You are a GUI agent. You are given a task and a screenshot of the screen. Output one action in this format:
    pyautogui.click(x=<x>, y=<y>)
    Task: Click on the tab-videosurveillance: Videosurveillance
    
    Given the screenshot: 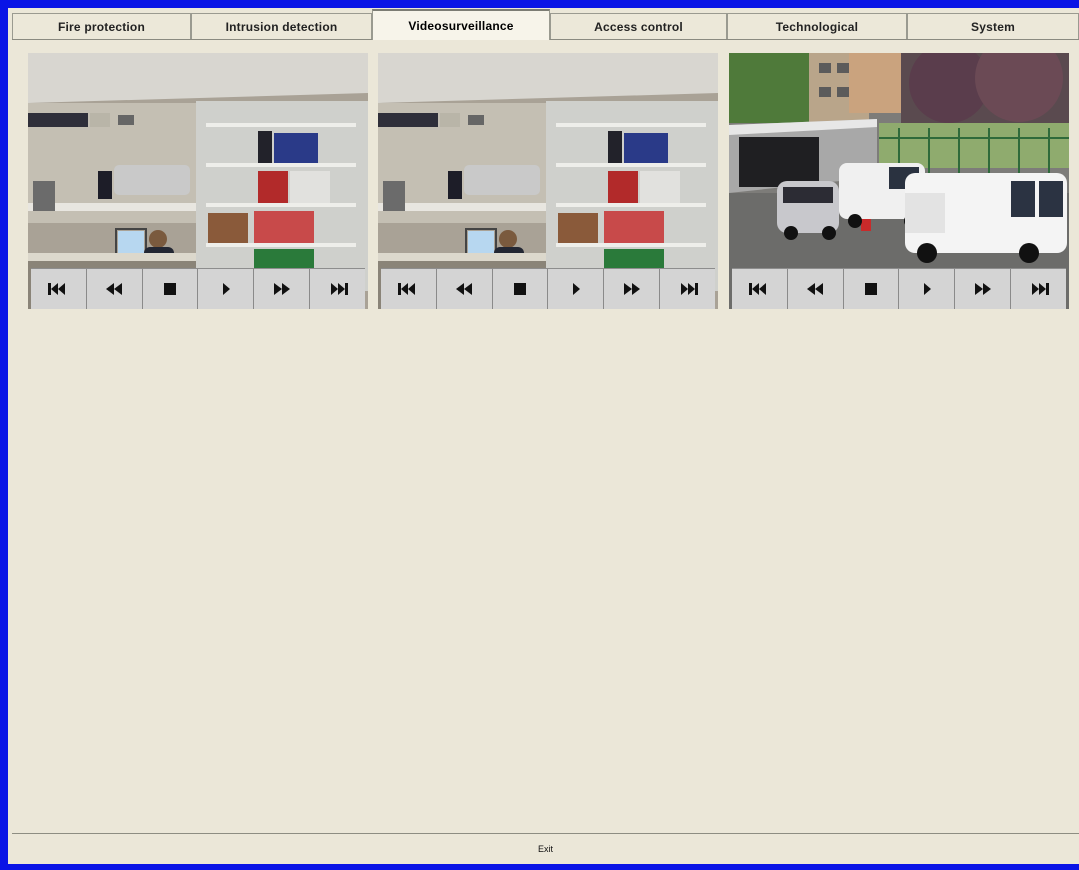 What is the action you would take?
    pyautogui.click(x=461, y=24)
    